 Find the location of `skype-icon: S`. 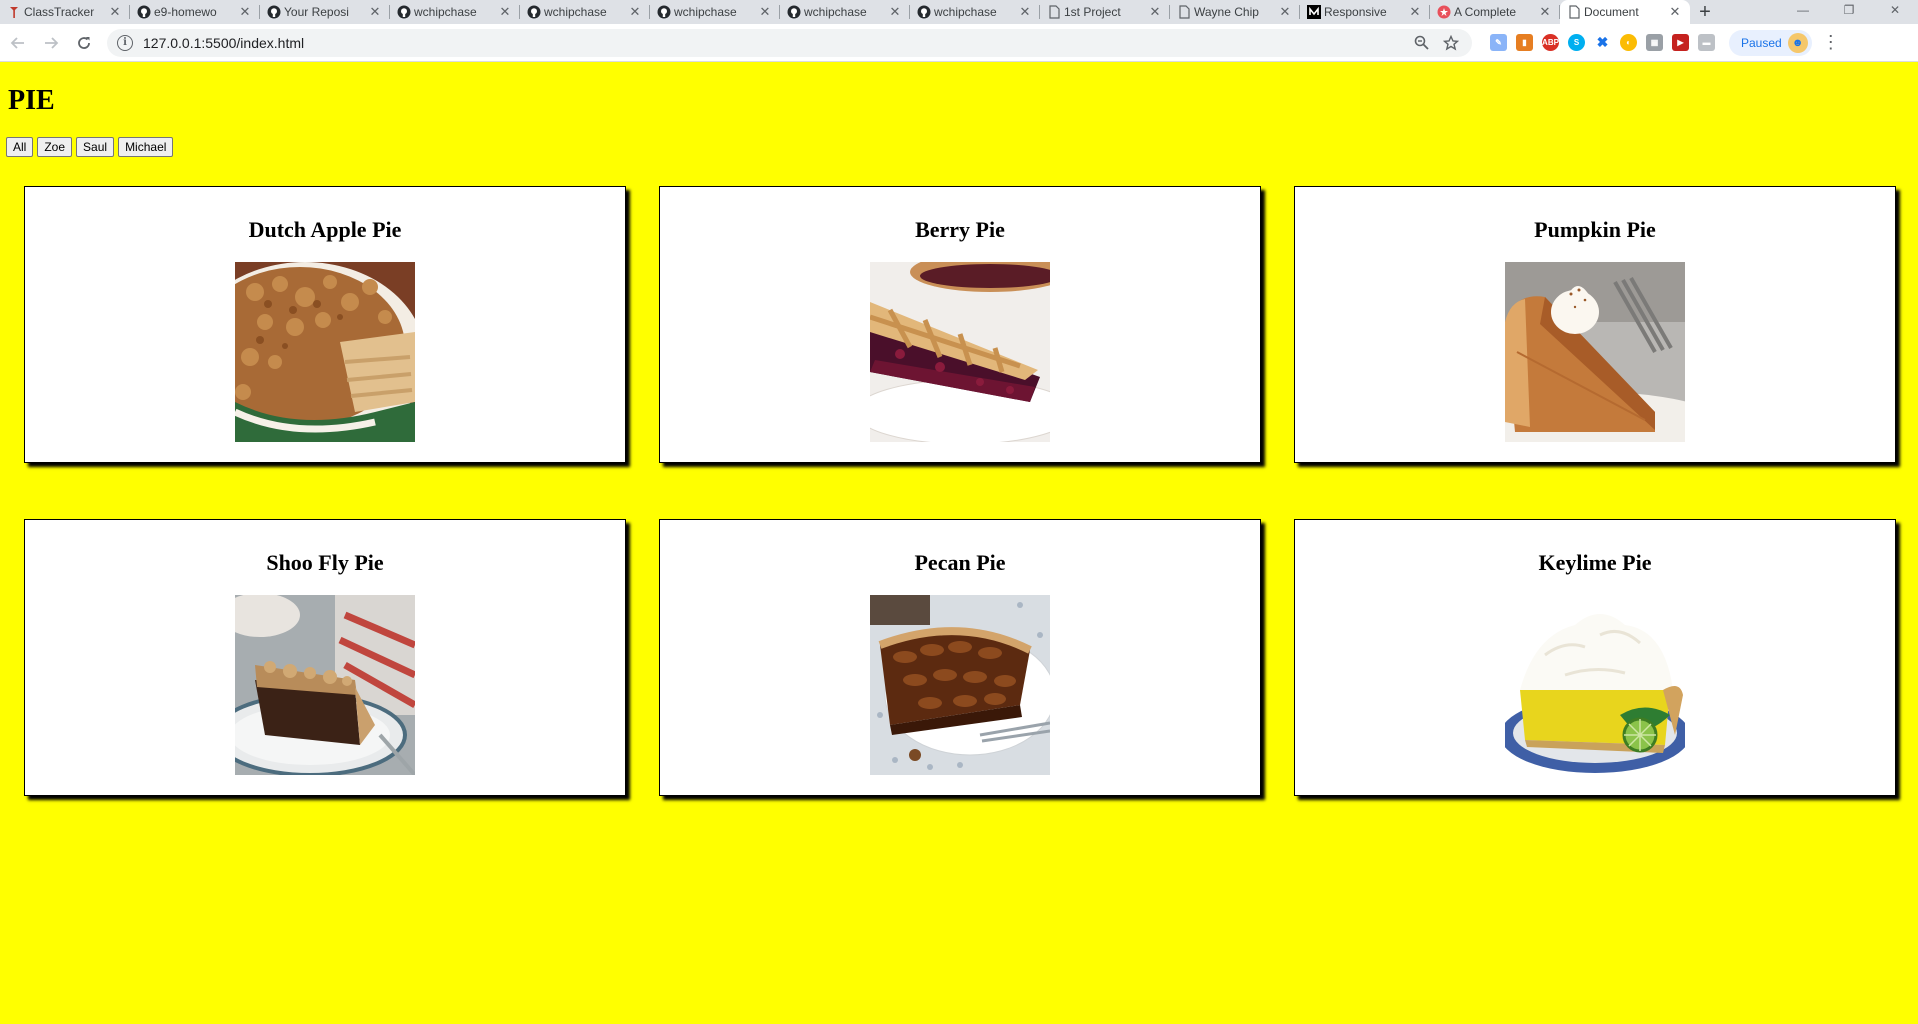

skype-icon: S is located at coordinates (1576, 42).